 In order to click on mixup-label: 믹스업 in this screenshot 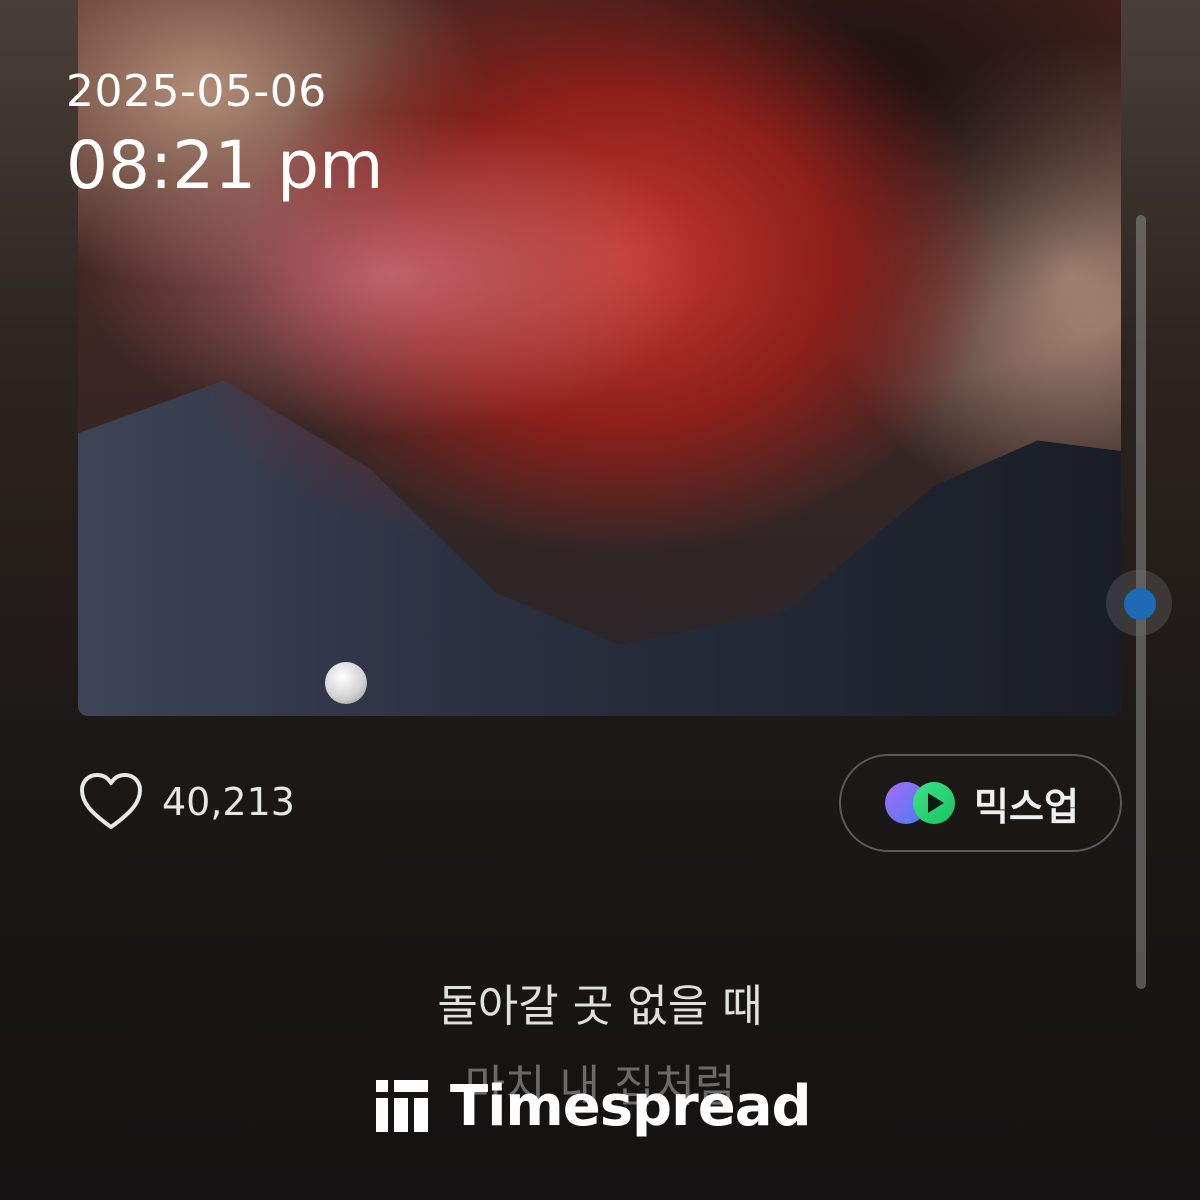, I will do `click(1026, 806)`.